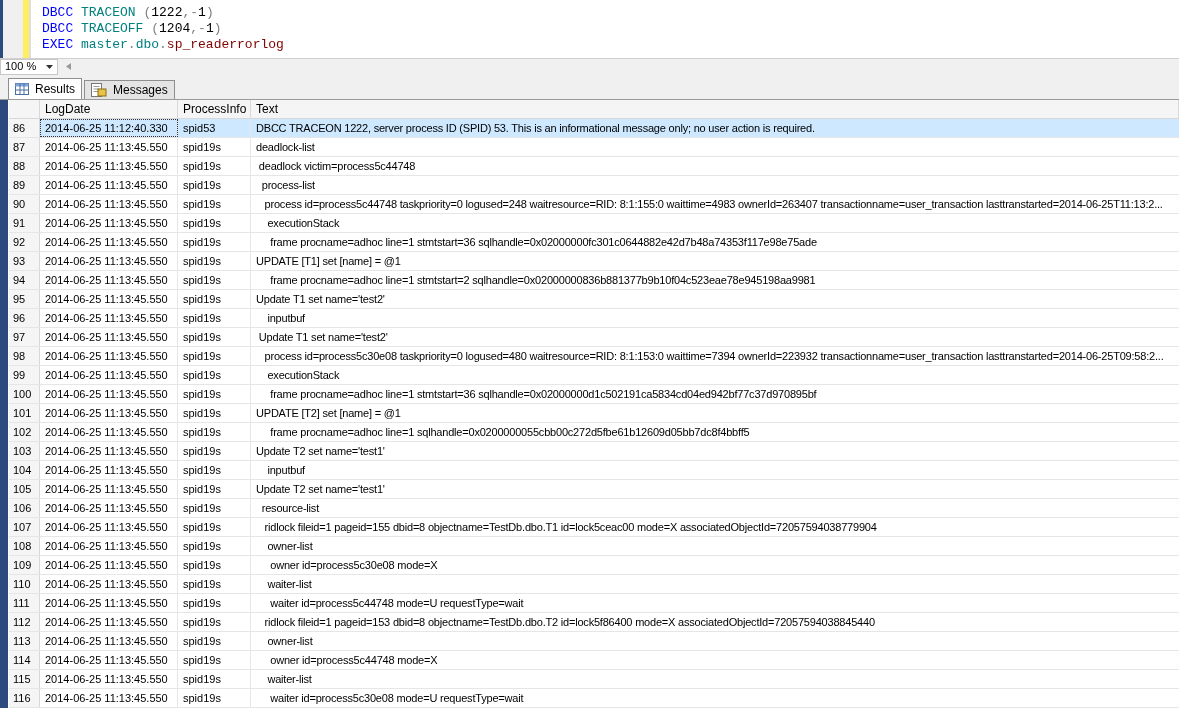  What do you see at coordinates (24, 489) in the screenshot?
I see `row-number: 105` at bounding box center [24, 489].